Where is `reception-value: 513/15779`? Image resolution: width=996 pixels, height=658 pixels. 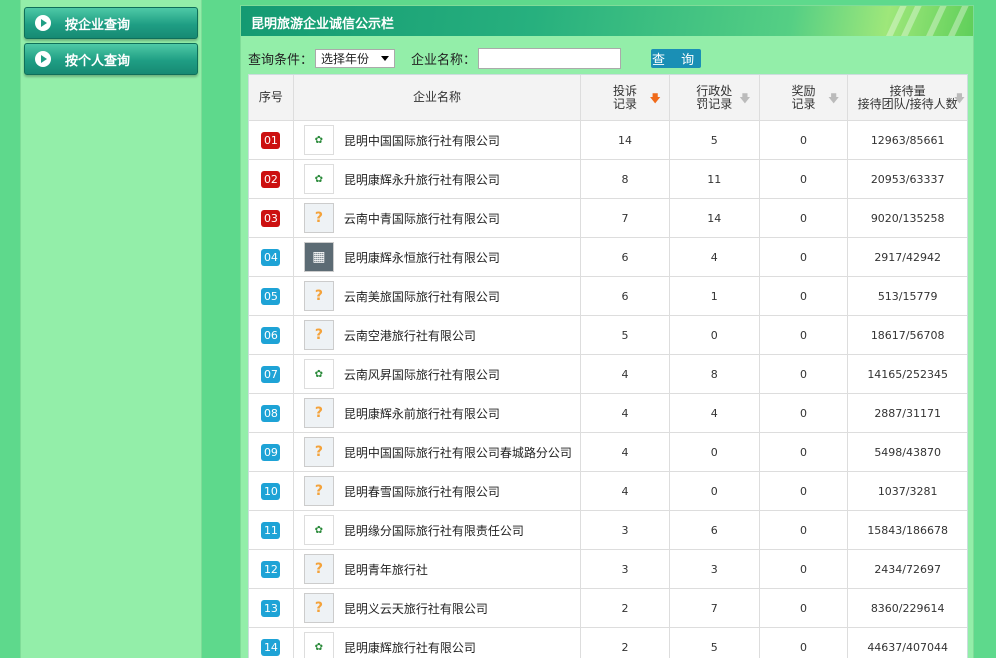
reception-value: 513/15779 is located at coordinates (907, 296).